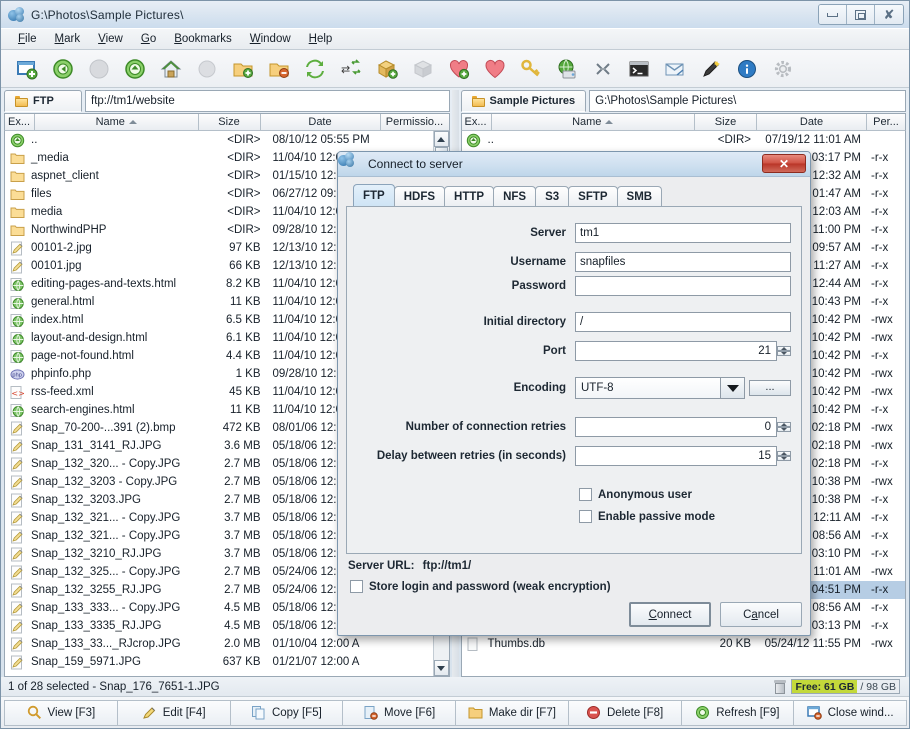 The image size is (910, 729). What do you see at coordinates (315, 69) in the screenshot?
I see `sync-dirs-icon` at bounding box center [315, 69].